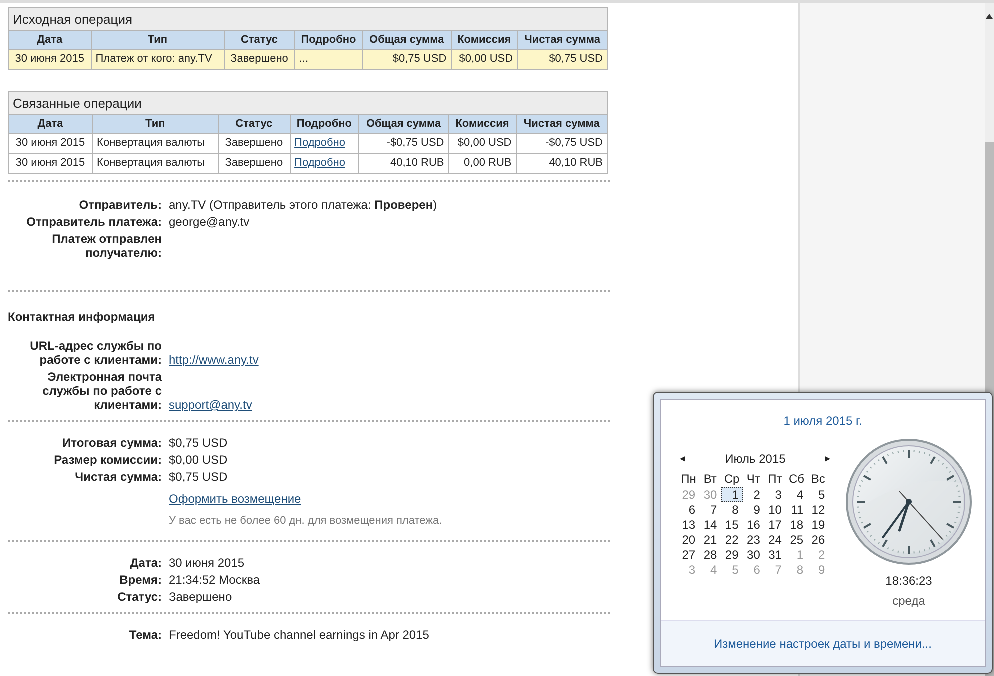  What do you see at coordinates (140, 580) in the screenshot?
I see `field-label: Время:` at bounding box center [140, 580].